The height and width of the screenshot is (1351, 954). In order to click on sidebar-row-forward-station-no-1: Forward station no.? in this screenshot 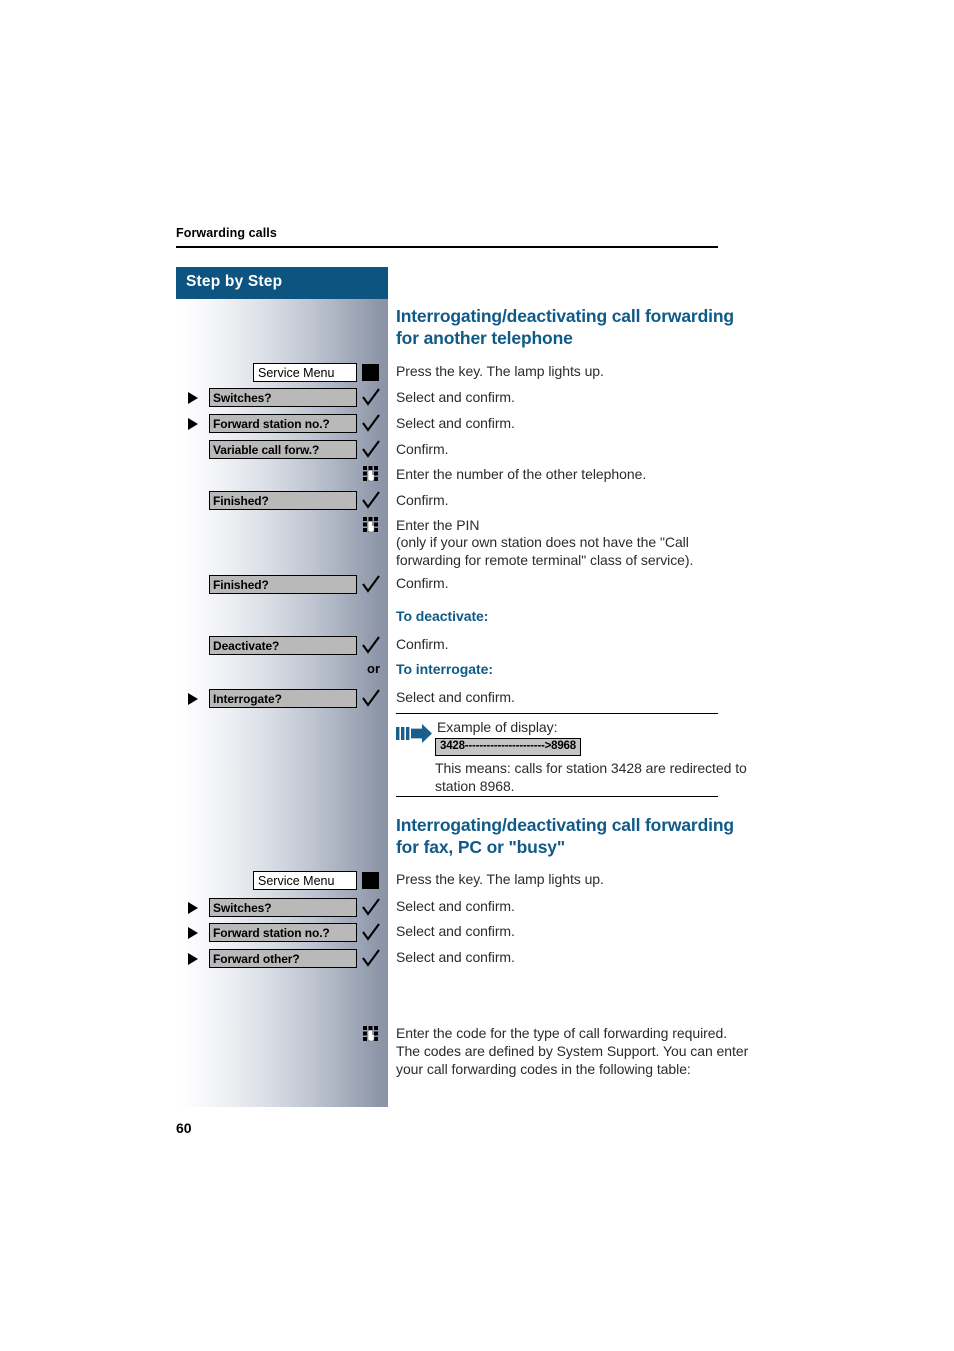, I will do `click(282, 424)`.